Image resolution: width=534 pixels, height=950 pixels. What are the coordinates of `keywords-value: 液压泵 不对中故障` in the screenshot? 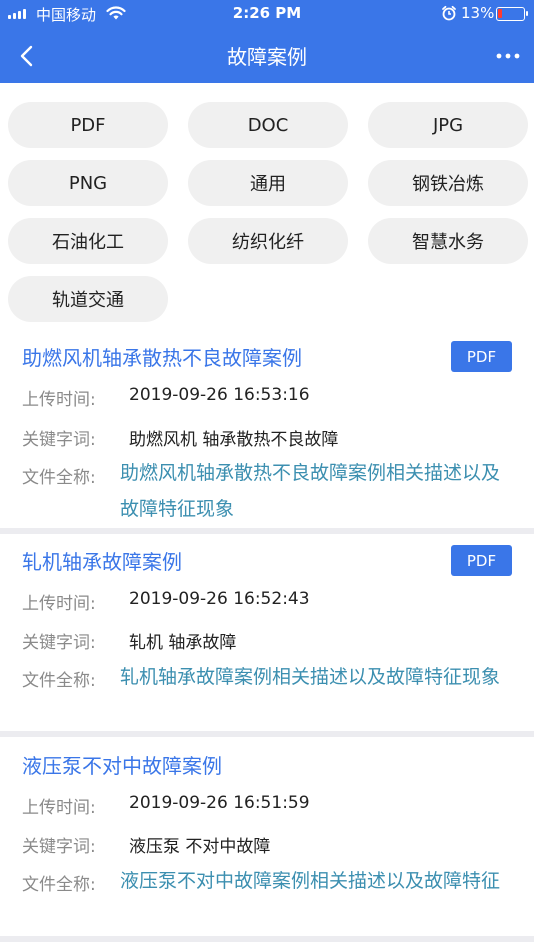 It's located at (200, 847).